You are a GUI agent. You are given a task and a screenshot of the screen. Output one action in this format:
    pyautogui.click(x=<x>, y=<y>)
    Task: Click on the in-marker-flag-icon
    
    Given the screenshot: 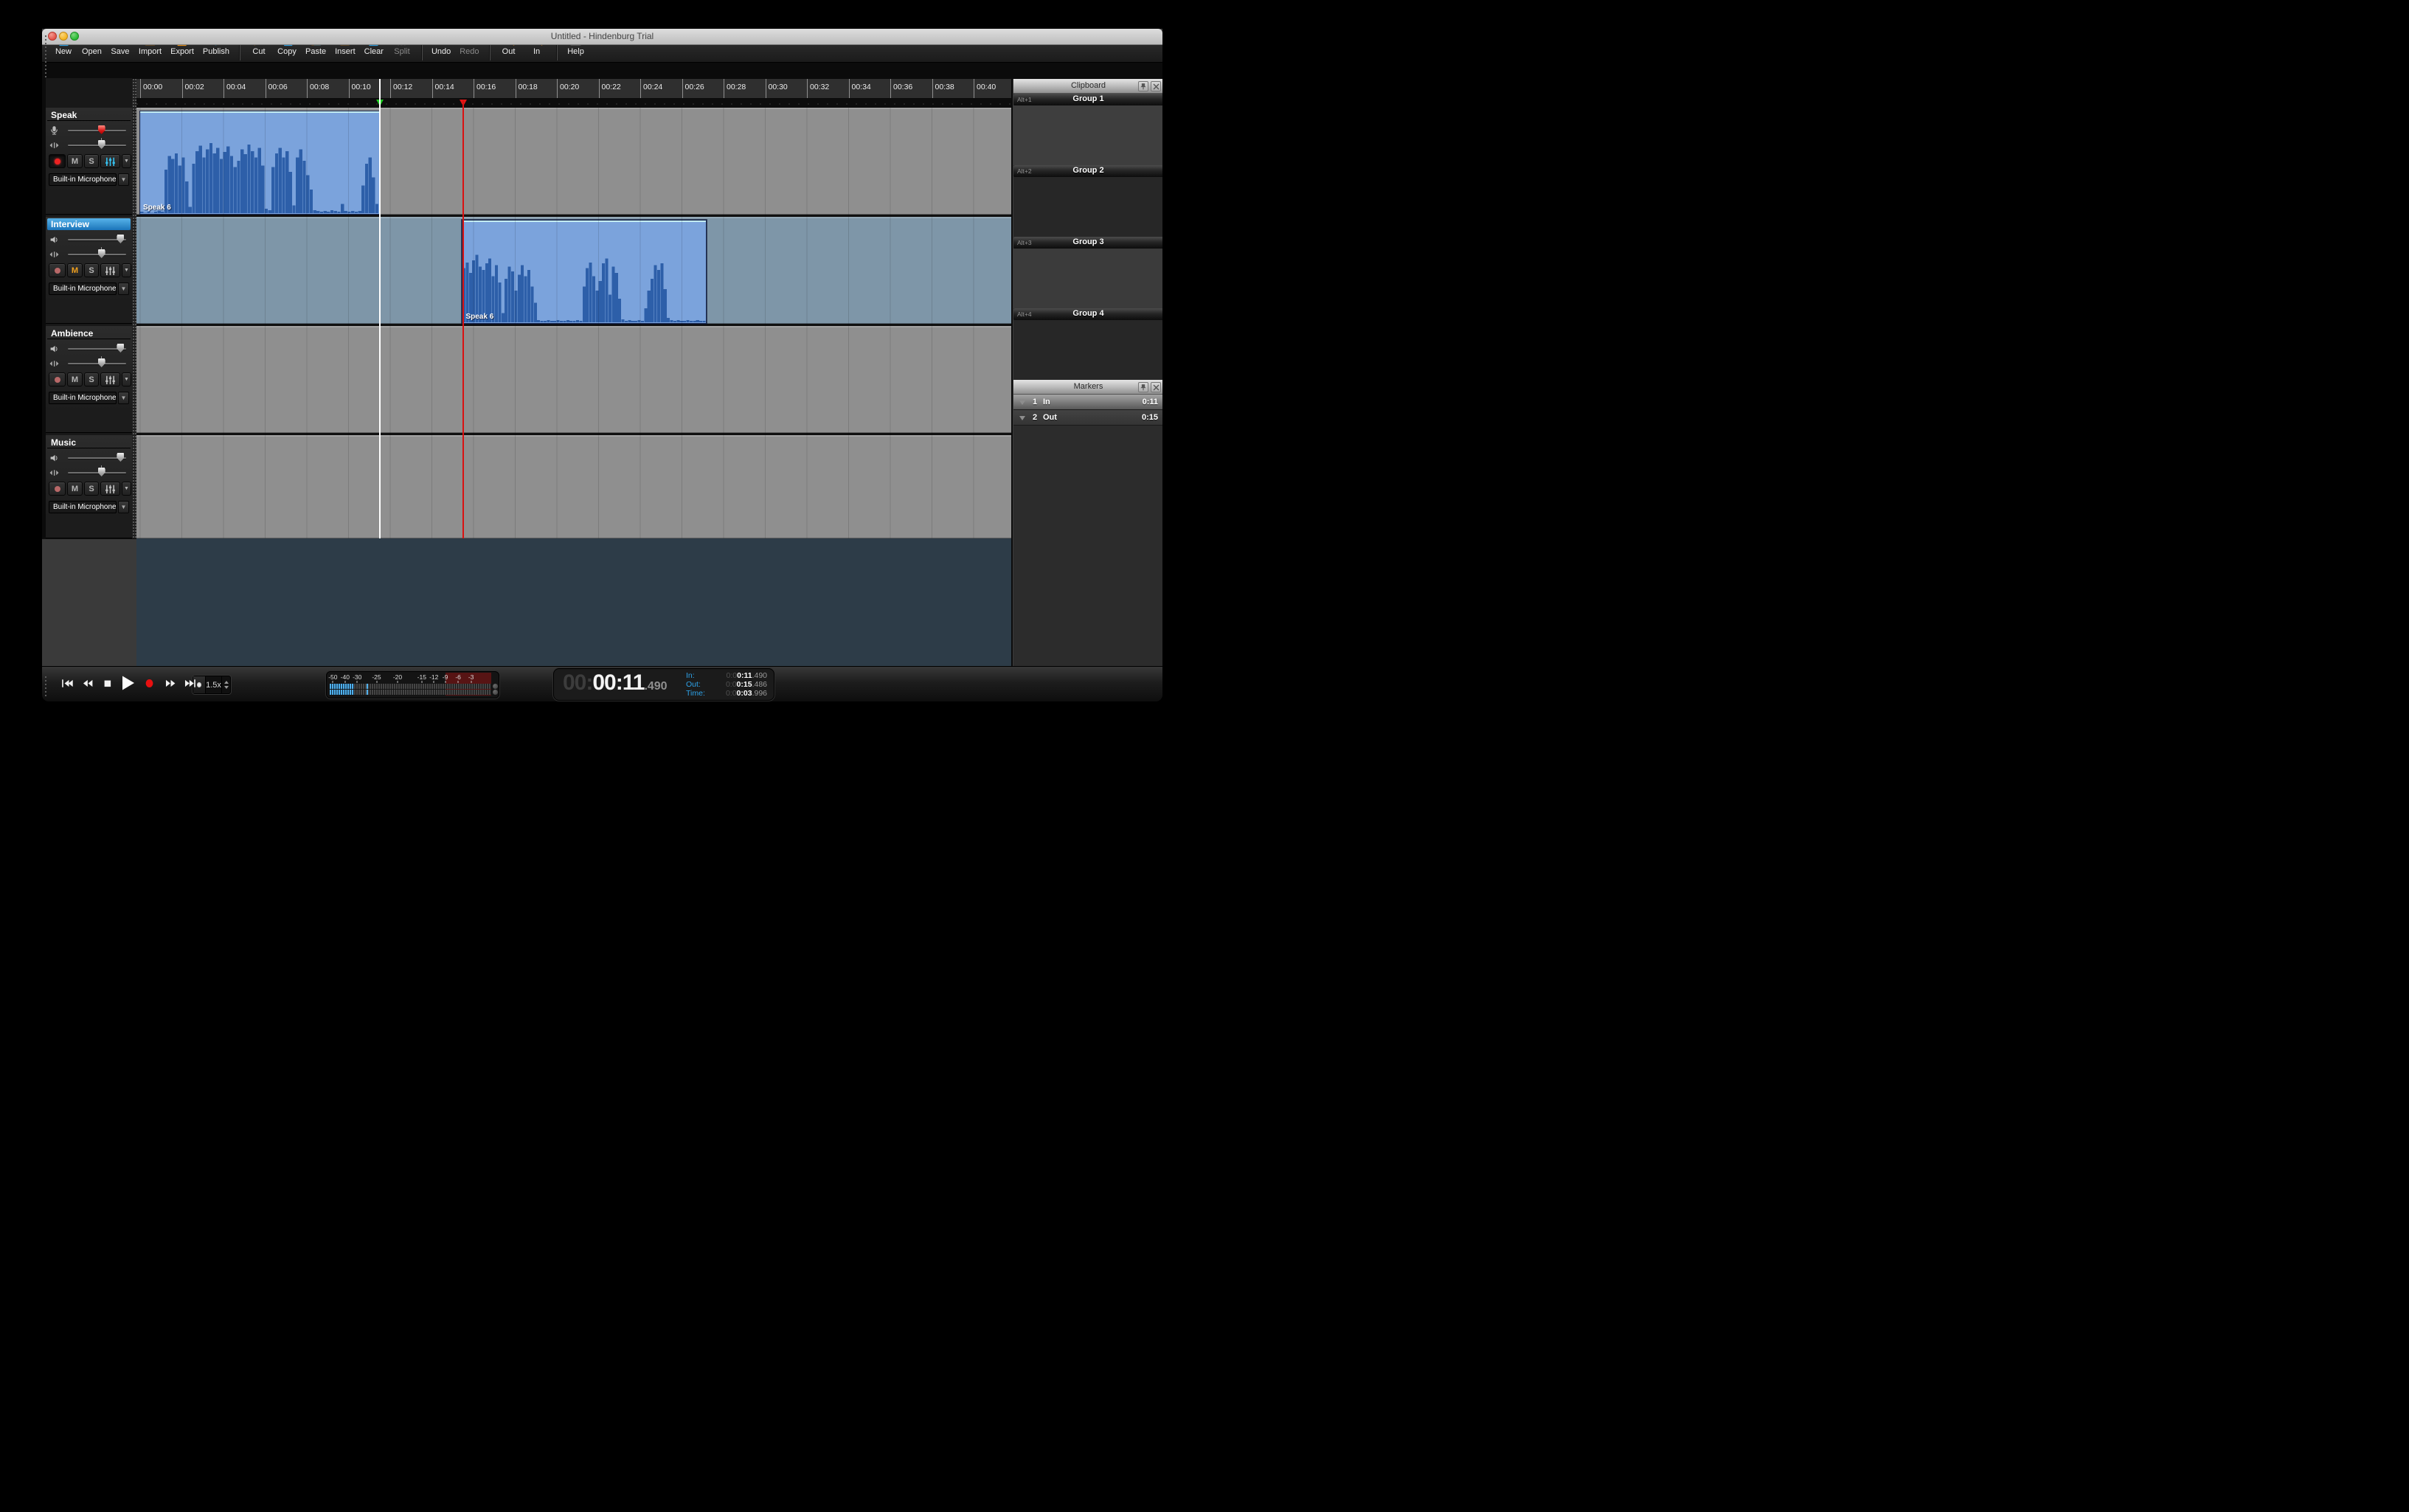 What is the action you would take?
    pyautogui.click(x=380, y=103)
    